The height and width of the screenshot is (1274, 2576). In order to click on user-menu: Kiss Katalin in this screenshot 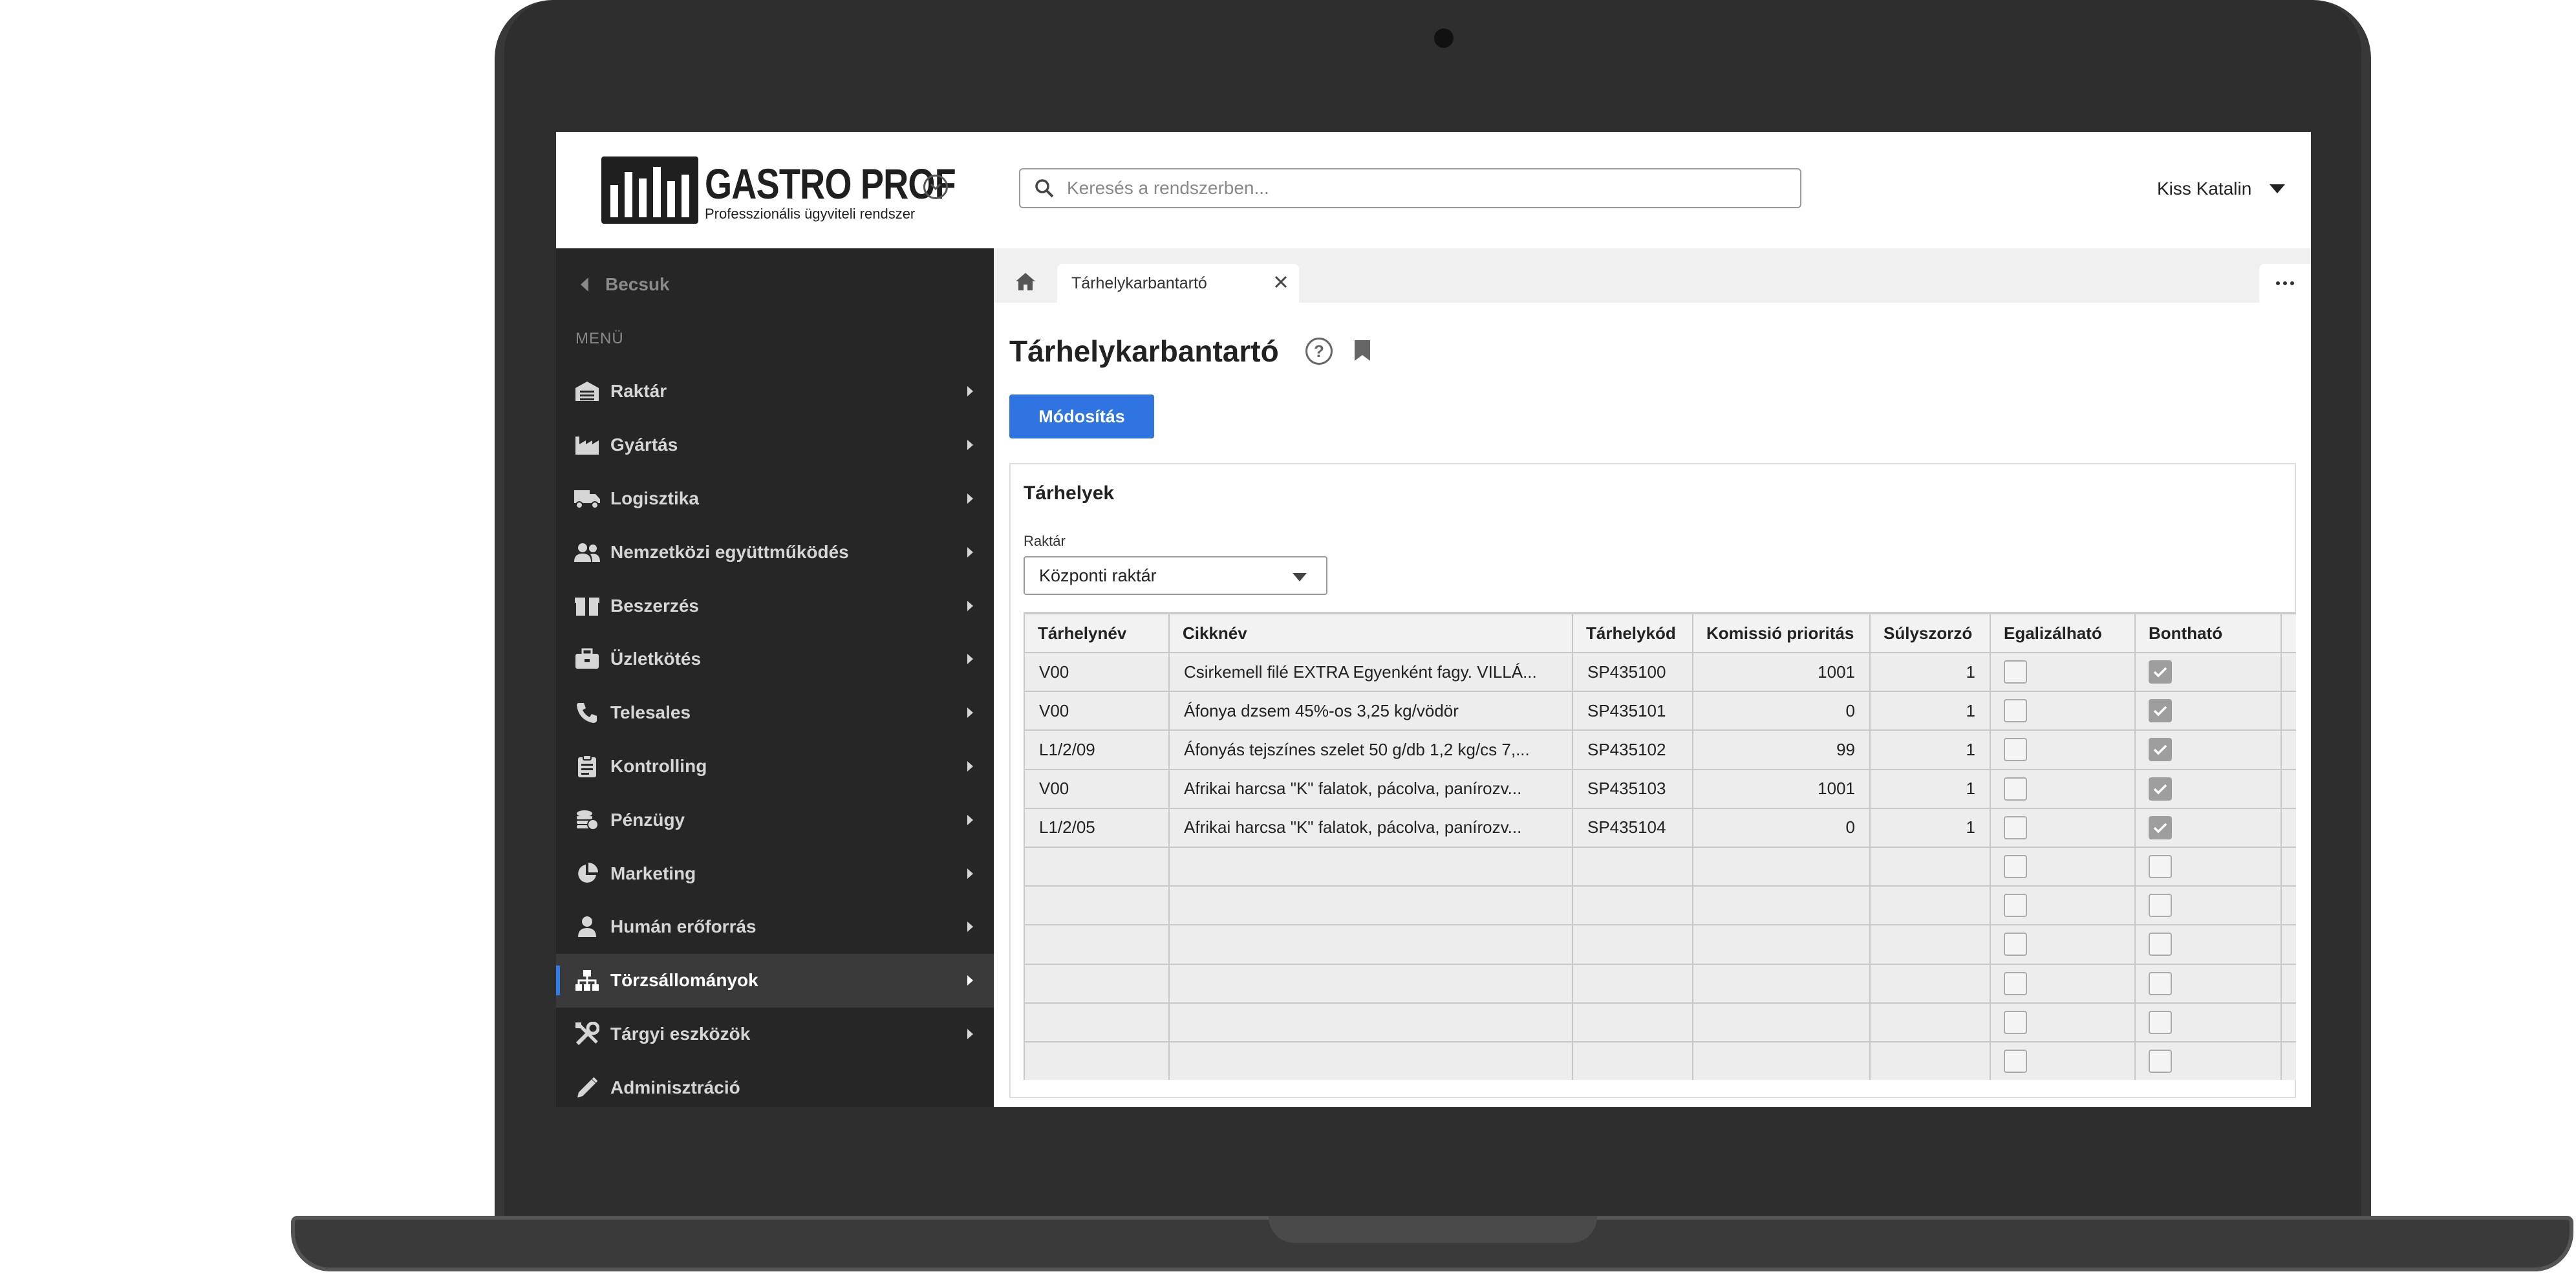, I will do `click(2221, 188)`.